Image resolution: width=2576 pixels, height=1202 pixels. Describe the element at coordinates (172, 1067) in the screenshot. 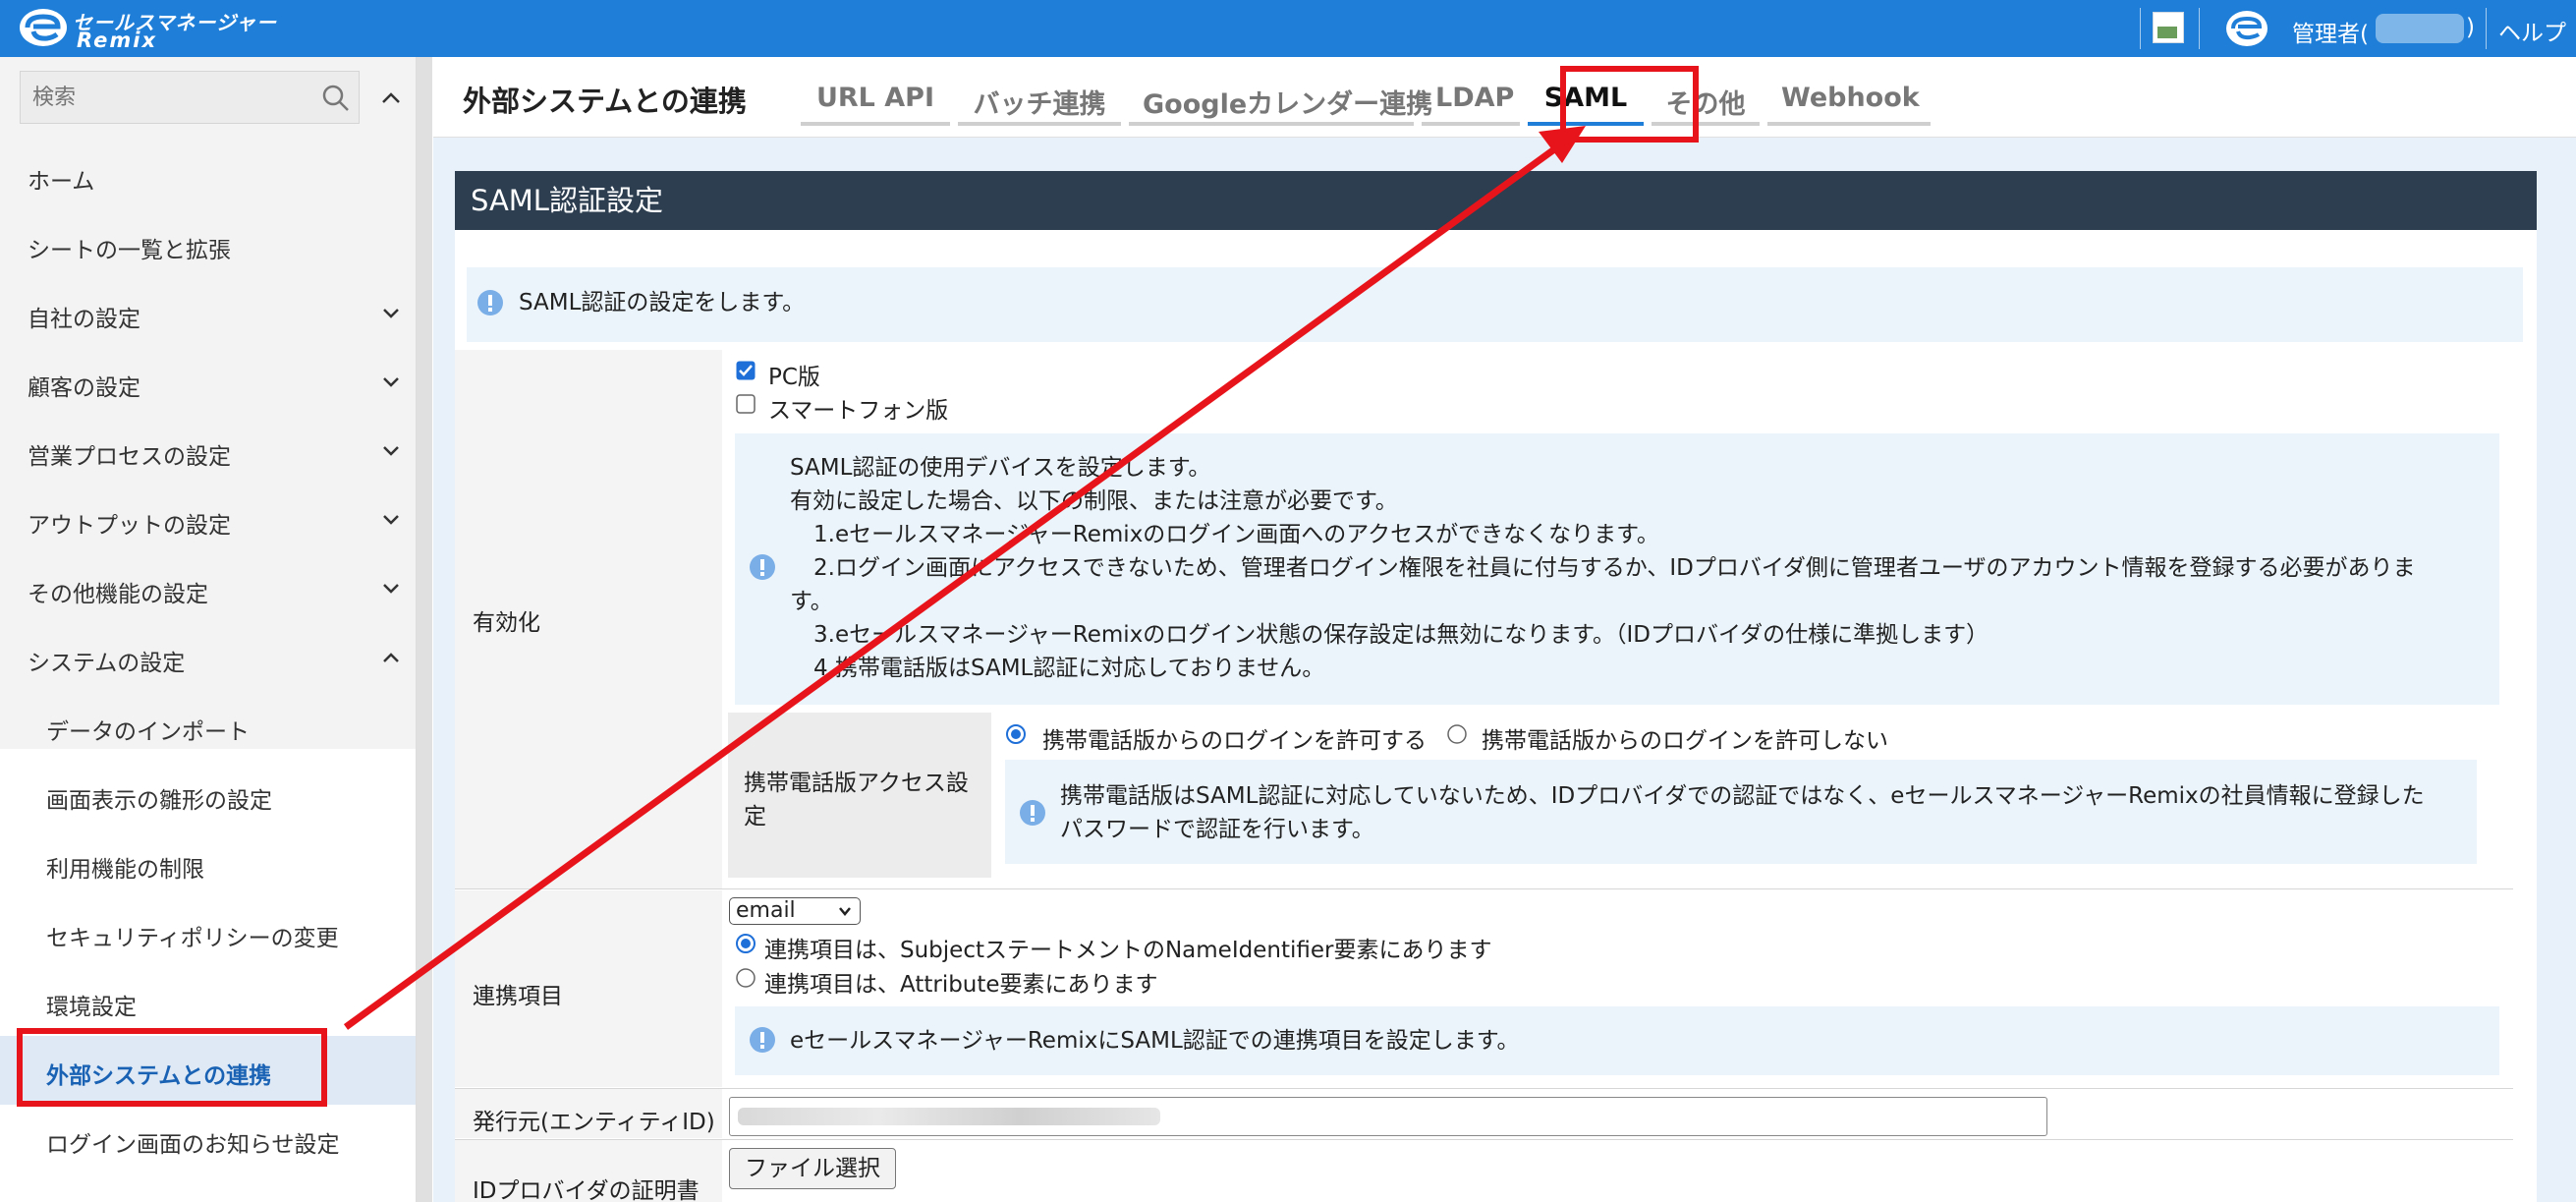

I see `annotation-box-sidebar-item` at that location.